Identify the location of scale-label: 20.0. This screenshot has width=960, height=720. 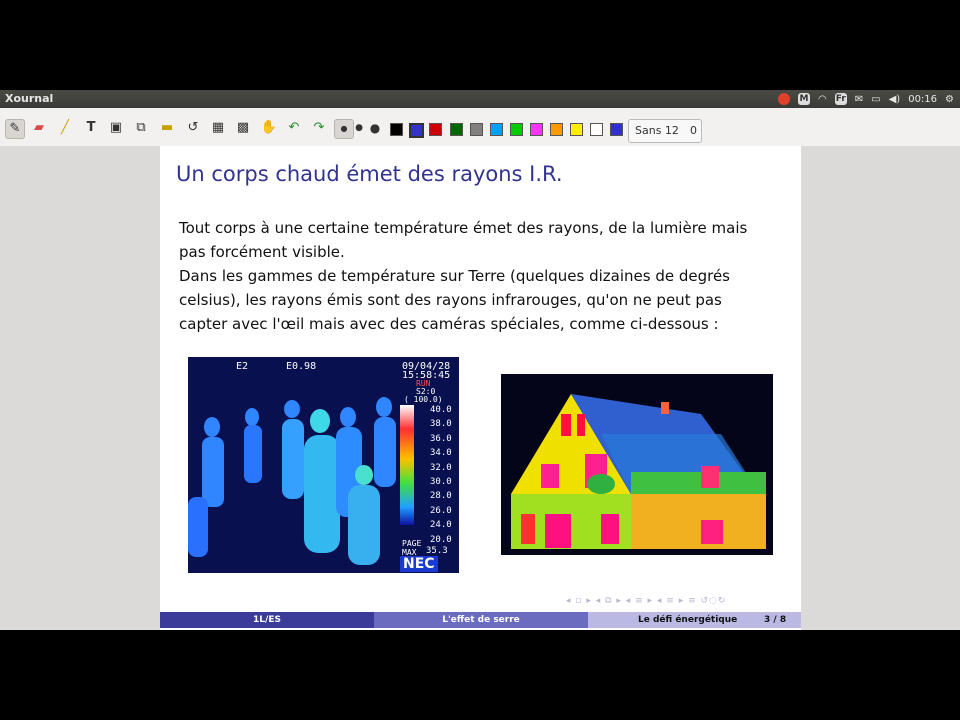
(441, 539).